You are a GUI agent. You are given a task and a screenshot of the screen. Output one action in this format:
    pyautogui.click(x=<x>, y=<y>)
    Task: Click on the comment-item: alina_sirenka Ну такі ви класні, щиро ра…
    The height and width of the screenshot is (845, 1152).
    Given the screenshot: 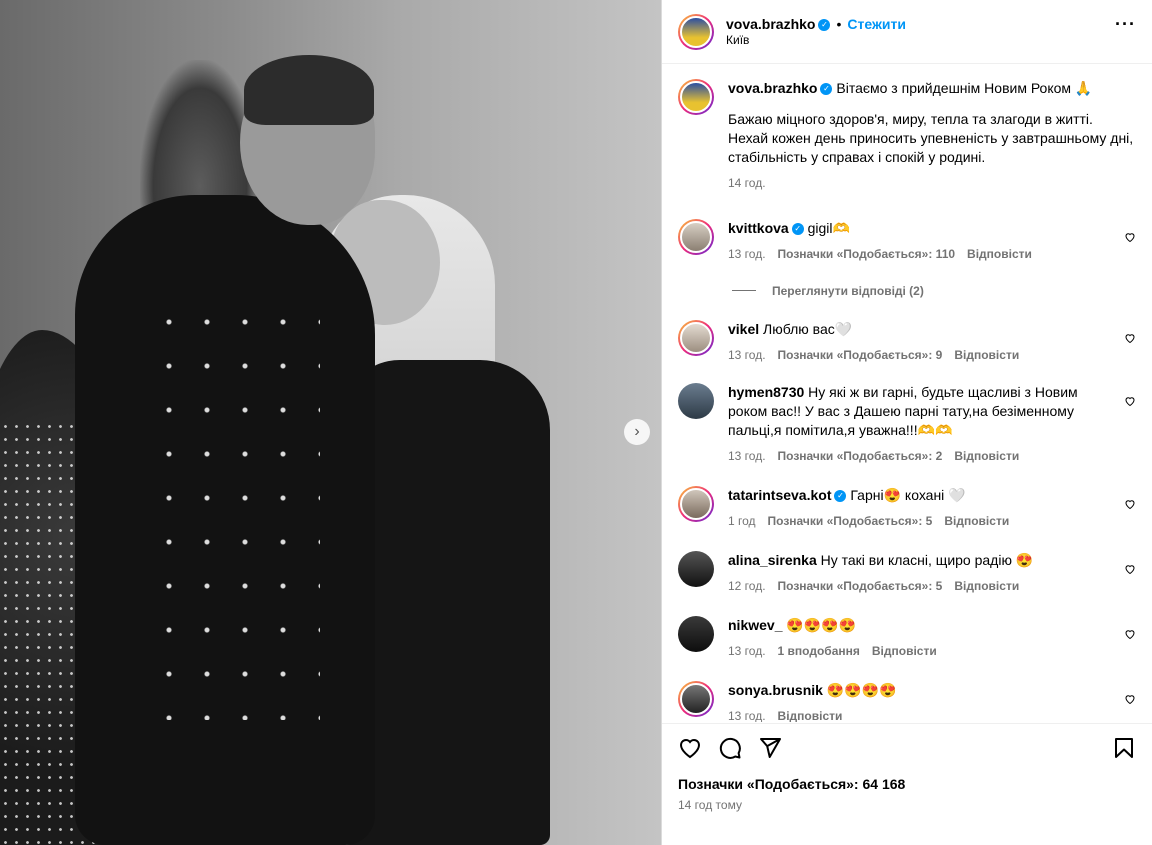 What is the action you would take?
    pyautogui.click(x=907, y=572)
    